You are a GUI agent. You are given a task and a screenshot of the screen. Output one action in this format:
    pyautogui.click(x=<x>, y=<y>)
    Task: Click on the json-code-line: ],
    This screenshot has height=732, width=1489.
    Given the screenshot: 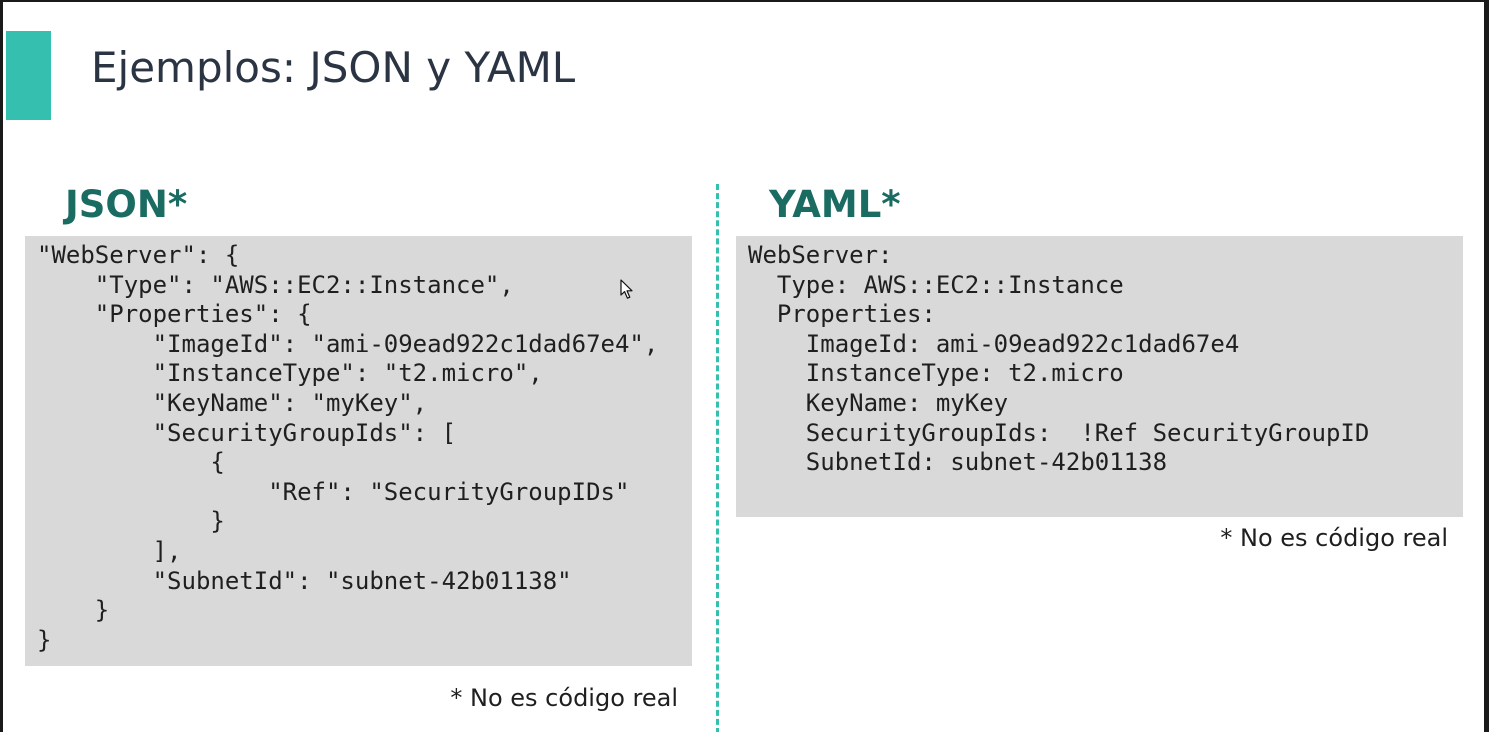 What is the action you would take?
    pyautogui.click(x=109, y=550)
    